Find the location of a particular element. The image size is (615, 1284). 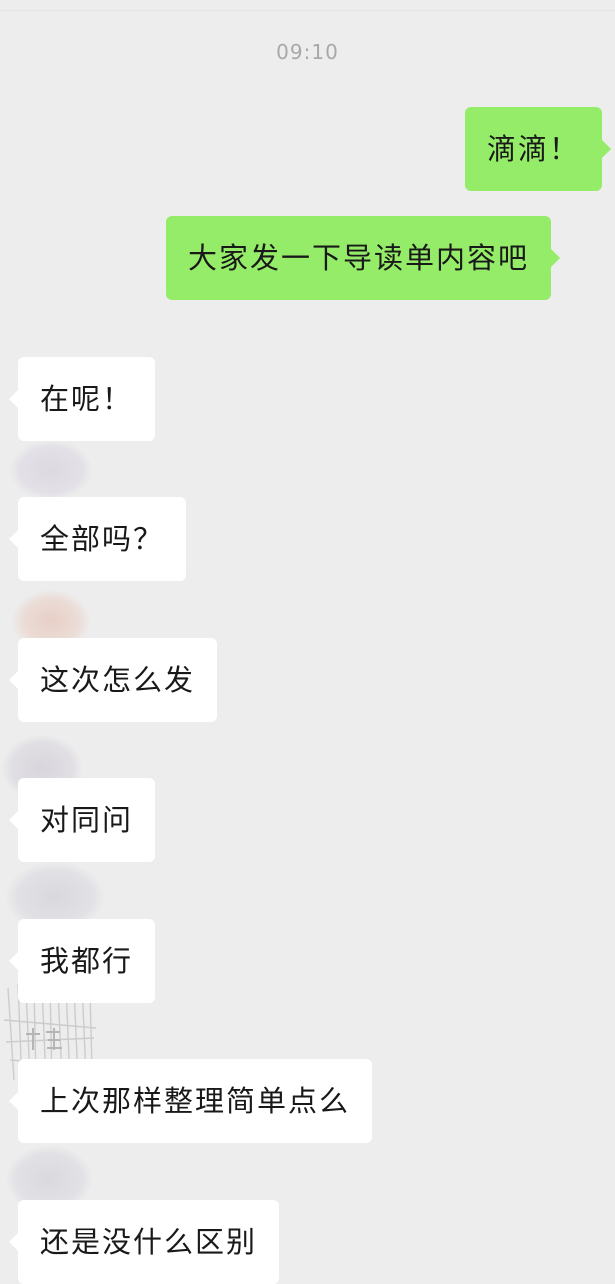

message-bubble-incoming: 对同问 is located at coordinates (82, 820).